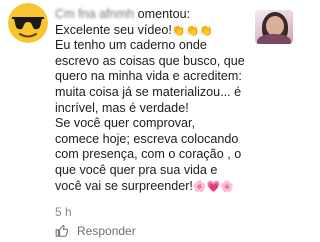  What do you see at coordinates (63, 212) in the screenshot?
I see `comment-timestamp: 5 h` at bounding box center [63, 212].